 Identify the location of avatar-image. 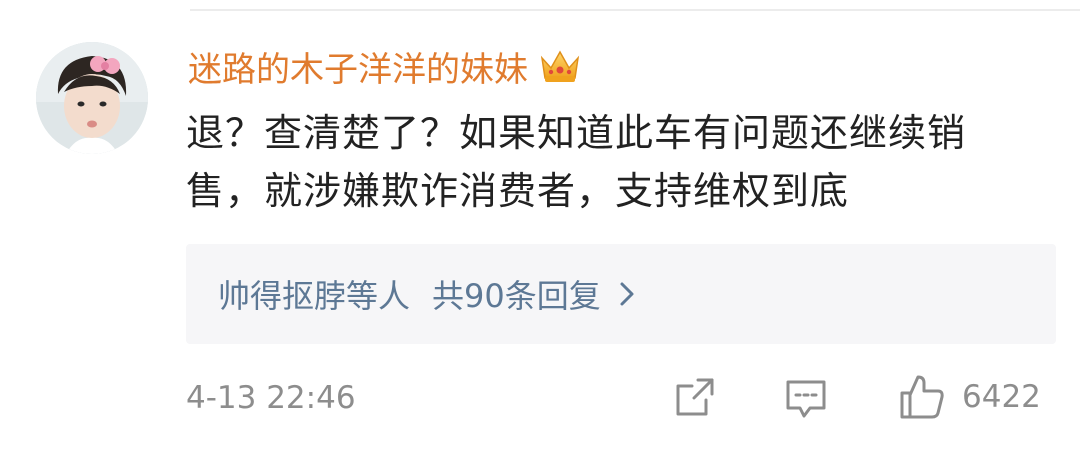
(92, 98).